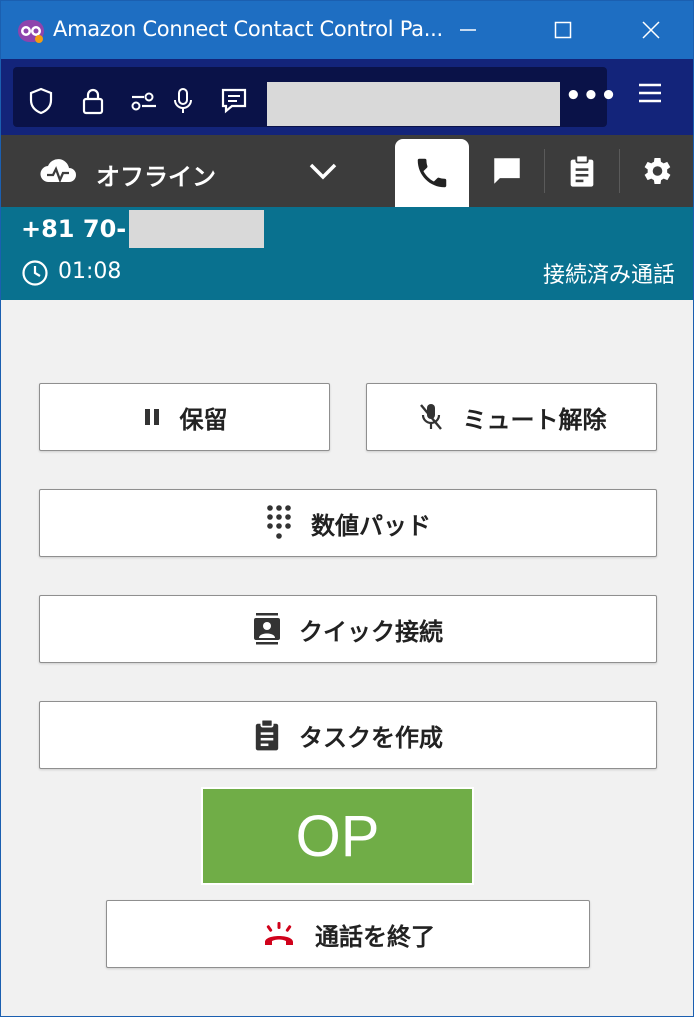  I want to click on call-timer: 01:08, so click(90, 271).